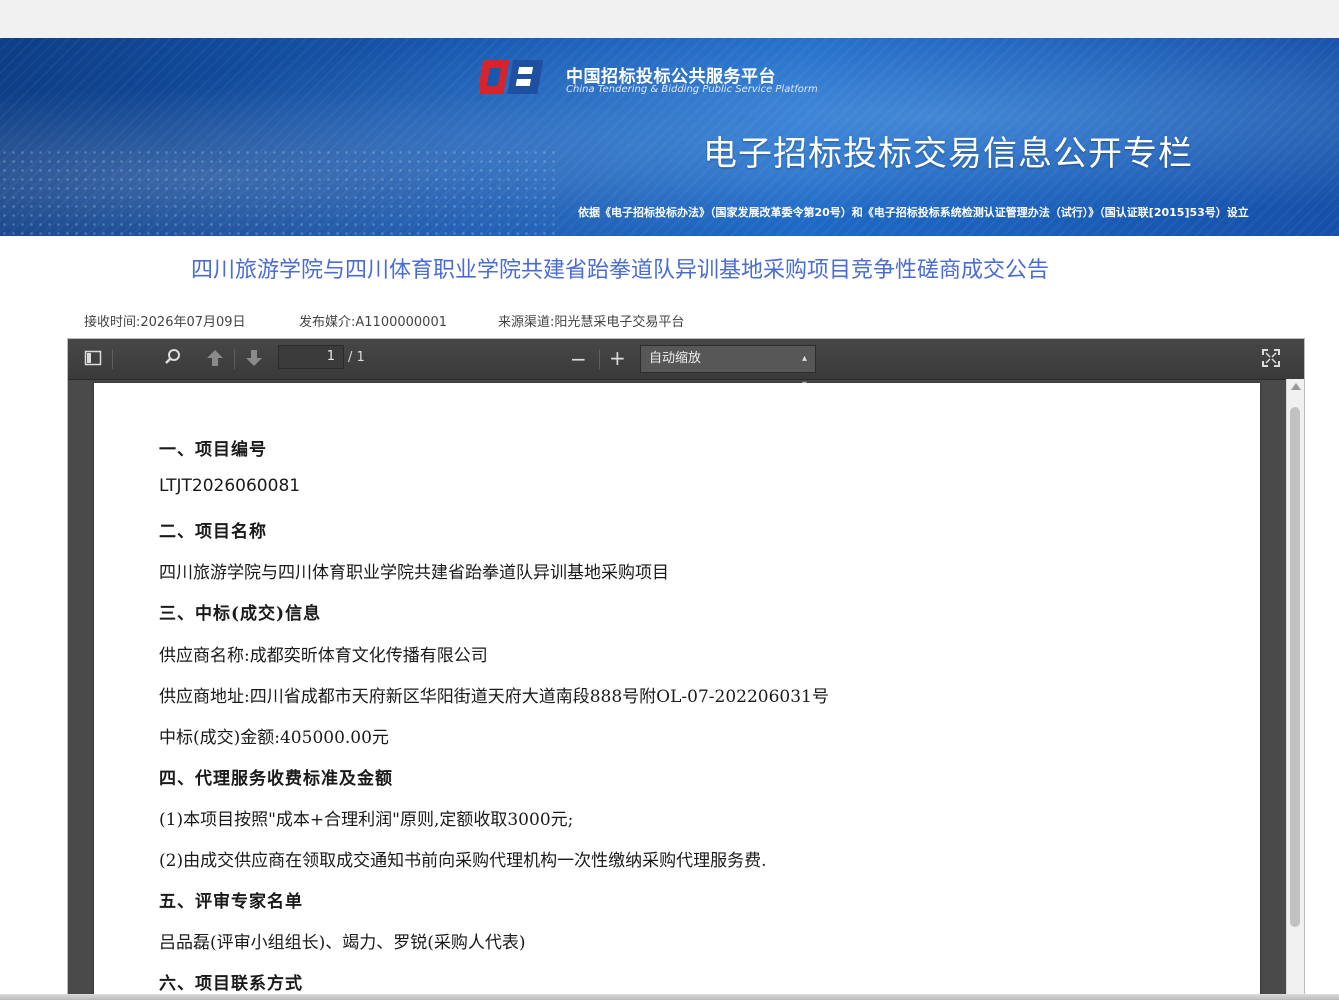  What do you see at coordinates (280, 192) in the screenshot?
I see `banner-dot-pattern` at bounding box center [280, 192].